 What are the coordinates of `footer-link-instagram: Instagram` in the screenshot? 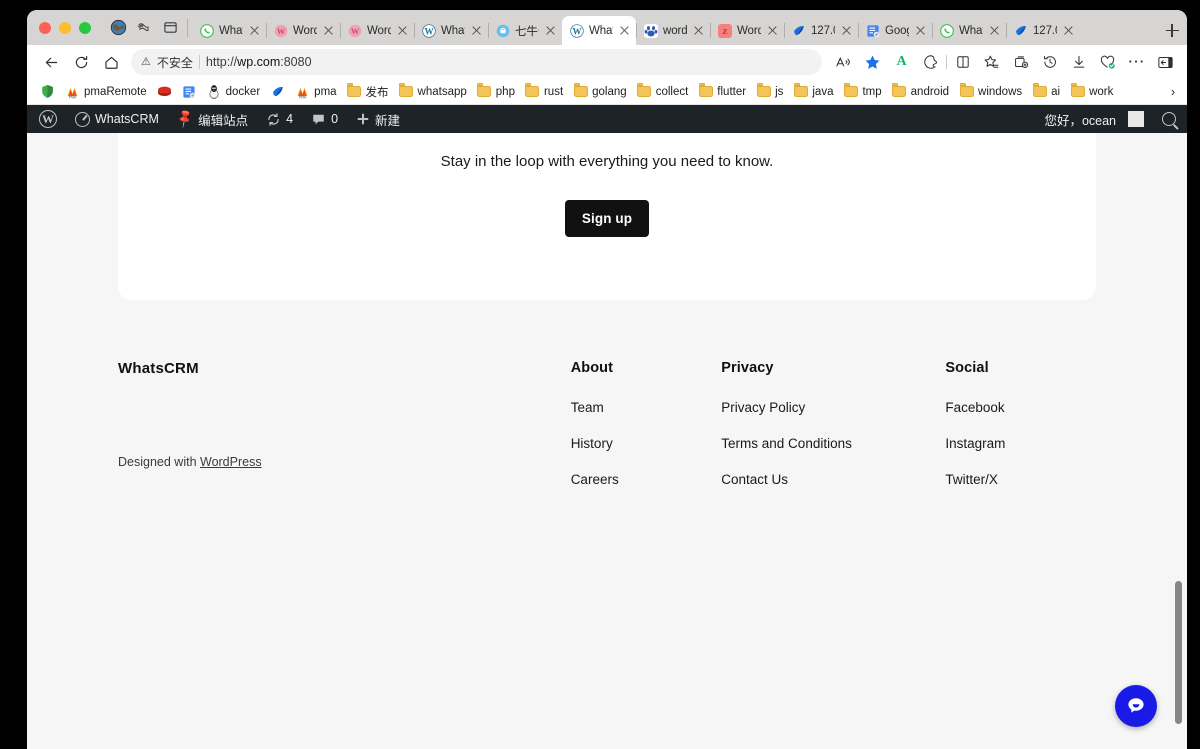 It's located at (1020, 443).